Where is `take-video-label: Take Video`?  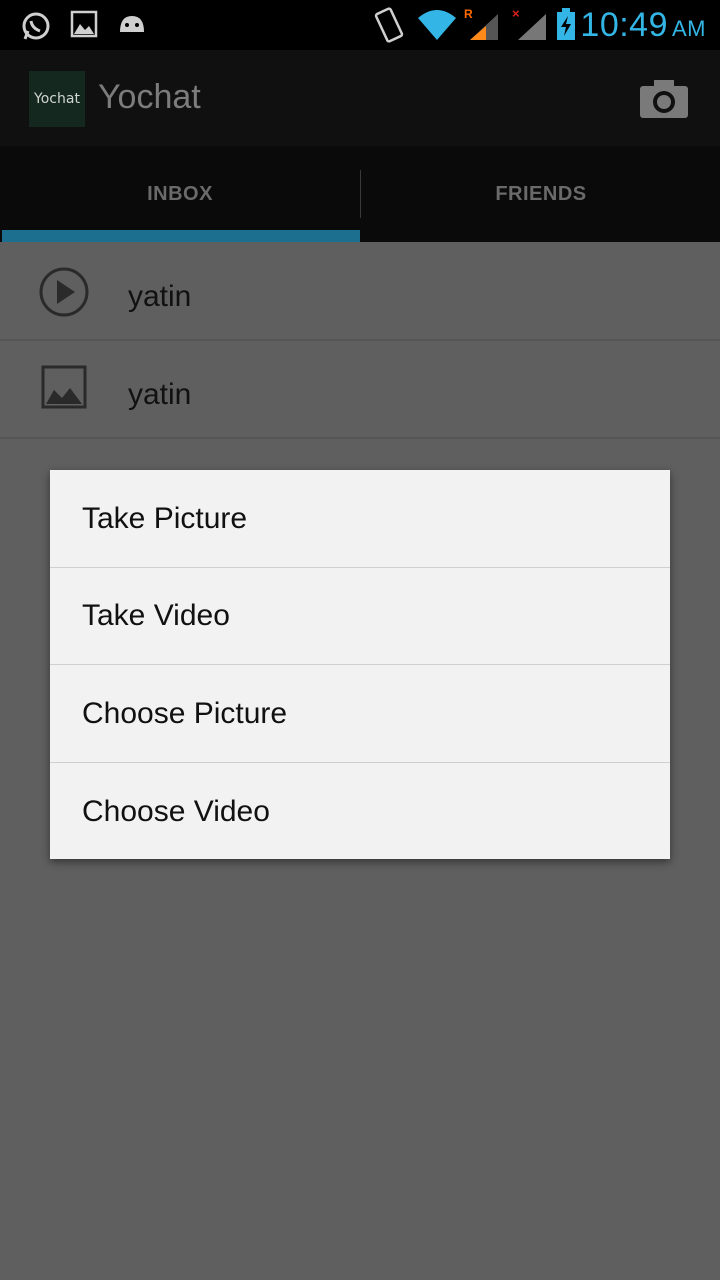 take-video-label: Take Video is located at coordinates (156, 615).